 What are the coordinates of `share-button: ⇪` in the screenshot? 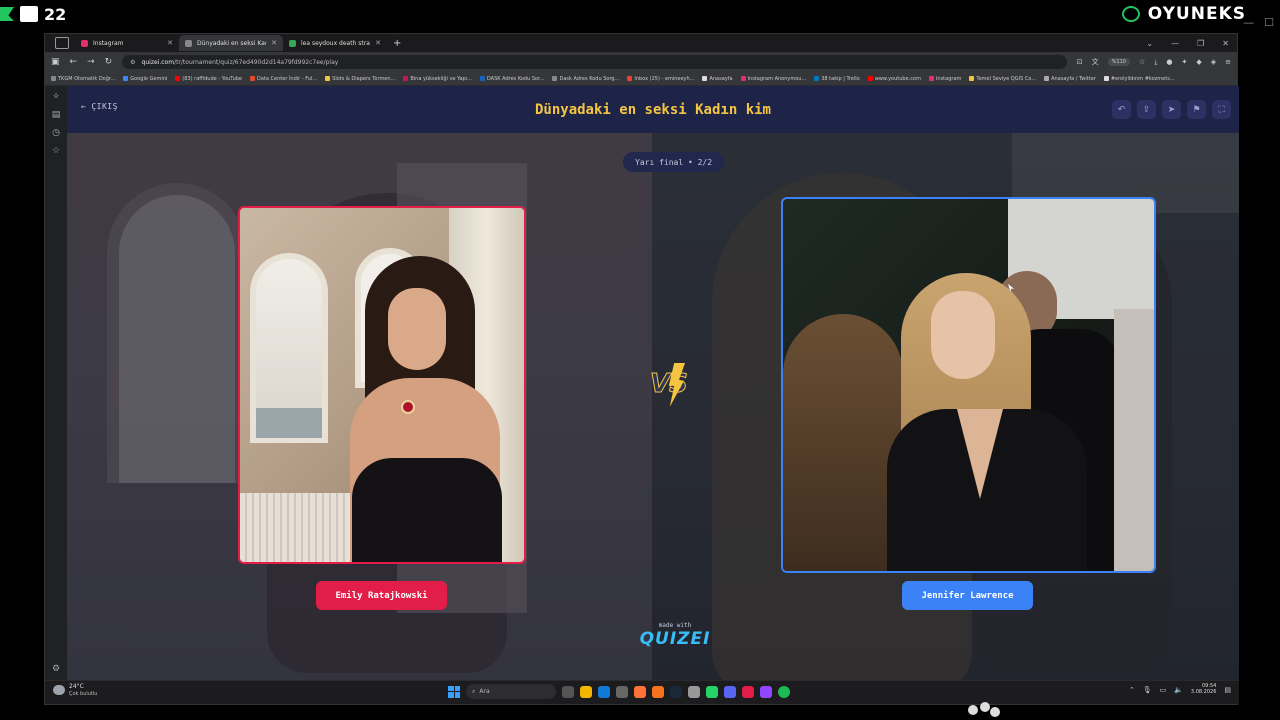 It's located at (1146, 109).